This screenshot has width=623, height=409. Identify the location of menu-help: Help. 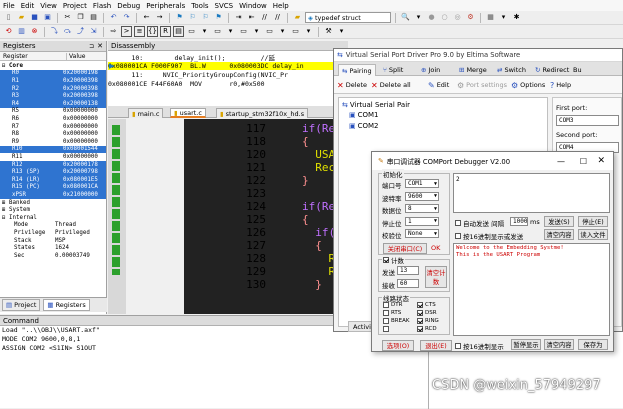
(281, 6).